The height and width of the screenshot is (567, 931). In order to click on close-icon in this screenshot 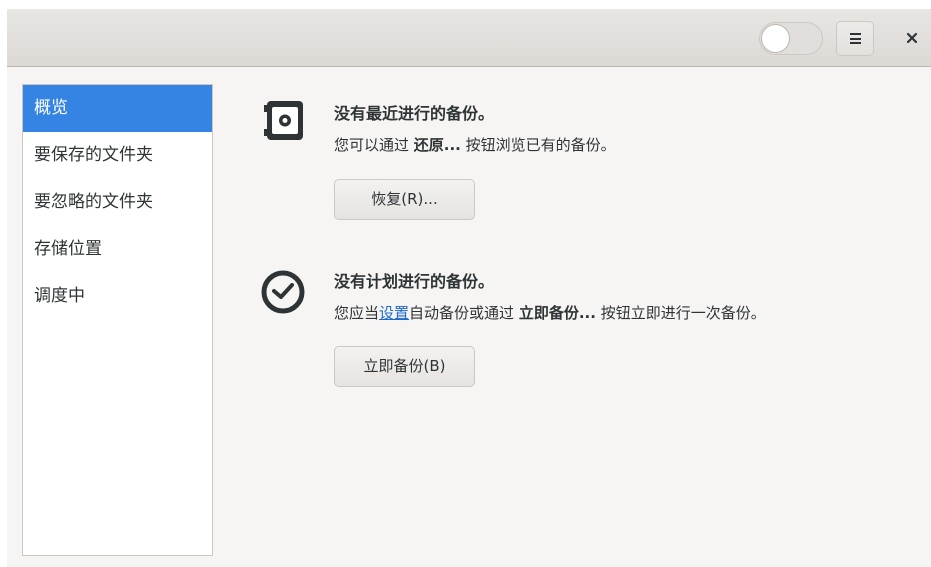, I will do `click(912, 38)`.